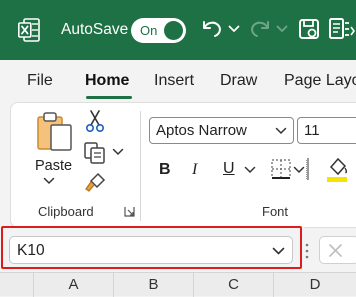  What do you see at coordinates (307, 251) in the screenshot?
I see `splitter-handle-icon` at bounding box center [307, 251].